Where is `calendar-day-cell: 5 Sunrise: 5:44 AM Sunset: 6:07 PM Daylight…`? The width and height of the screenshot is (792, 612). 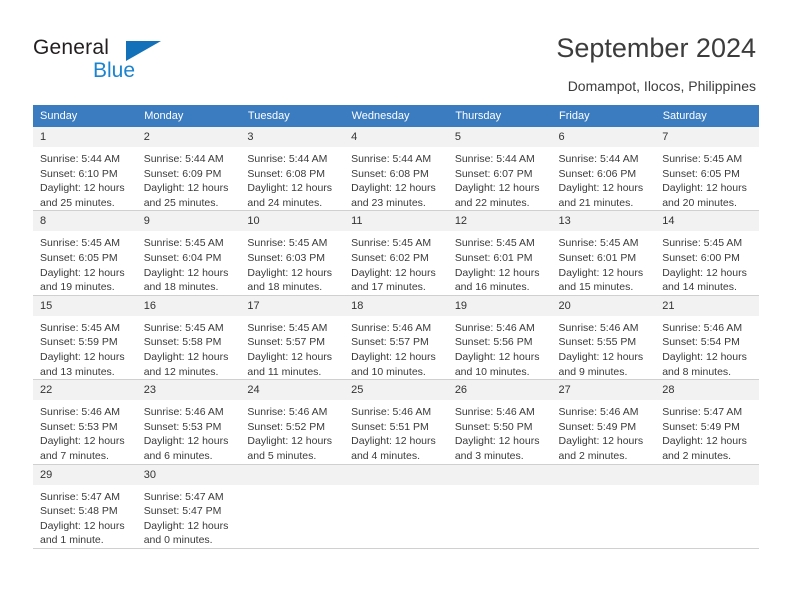 calendar-day-cell: 5 Sunrise: 5:44 AM Sunset: 6:07 PM Daylight… is located at coordinates (499, 169).